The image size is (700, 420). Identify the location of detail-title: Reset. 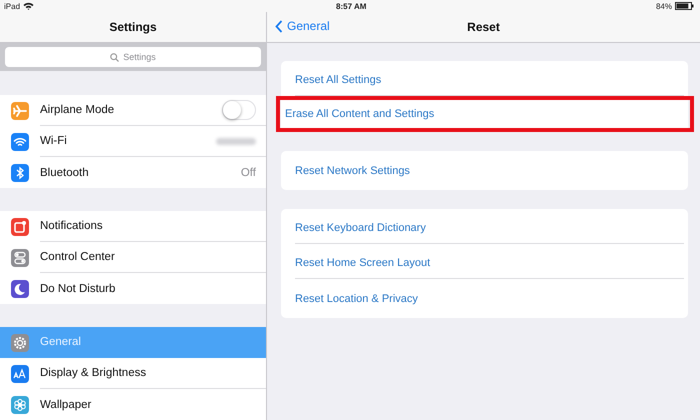
(483, 27).